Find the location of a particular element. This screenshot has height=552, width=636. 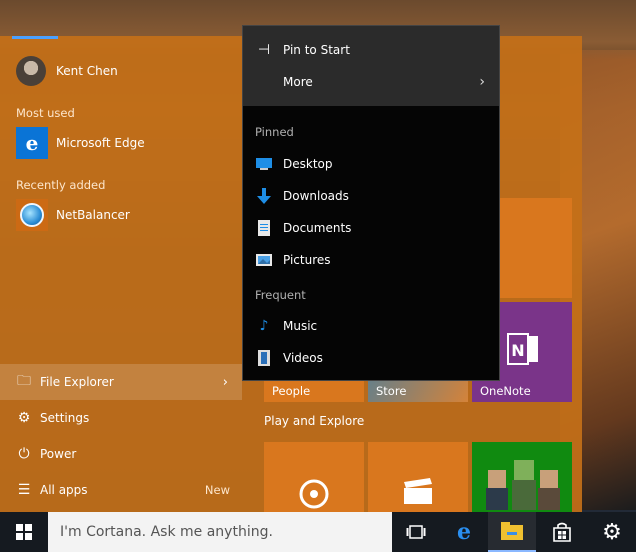

pinned-item-documents: Documents is located at coordinates (371, 228).